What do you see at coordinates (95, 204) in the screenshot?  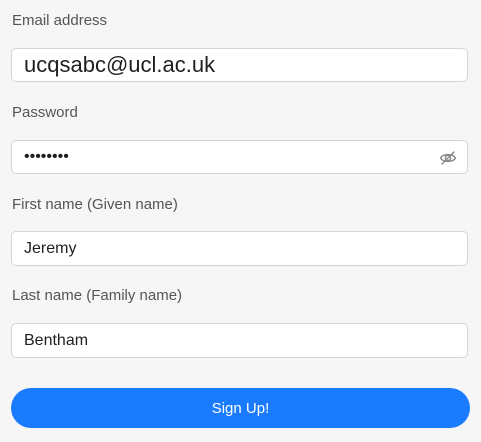 I see `first-name-label: First name (Given name)` at bounding box center [95, 204].